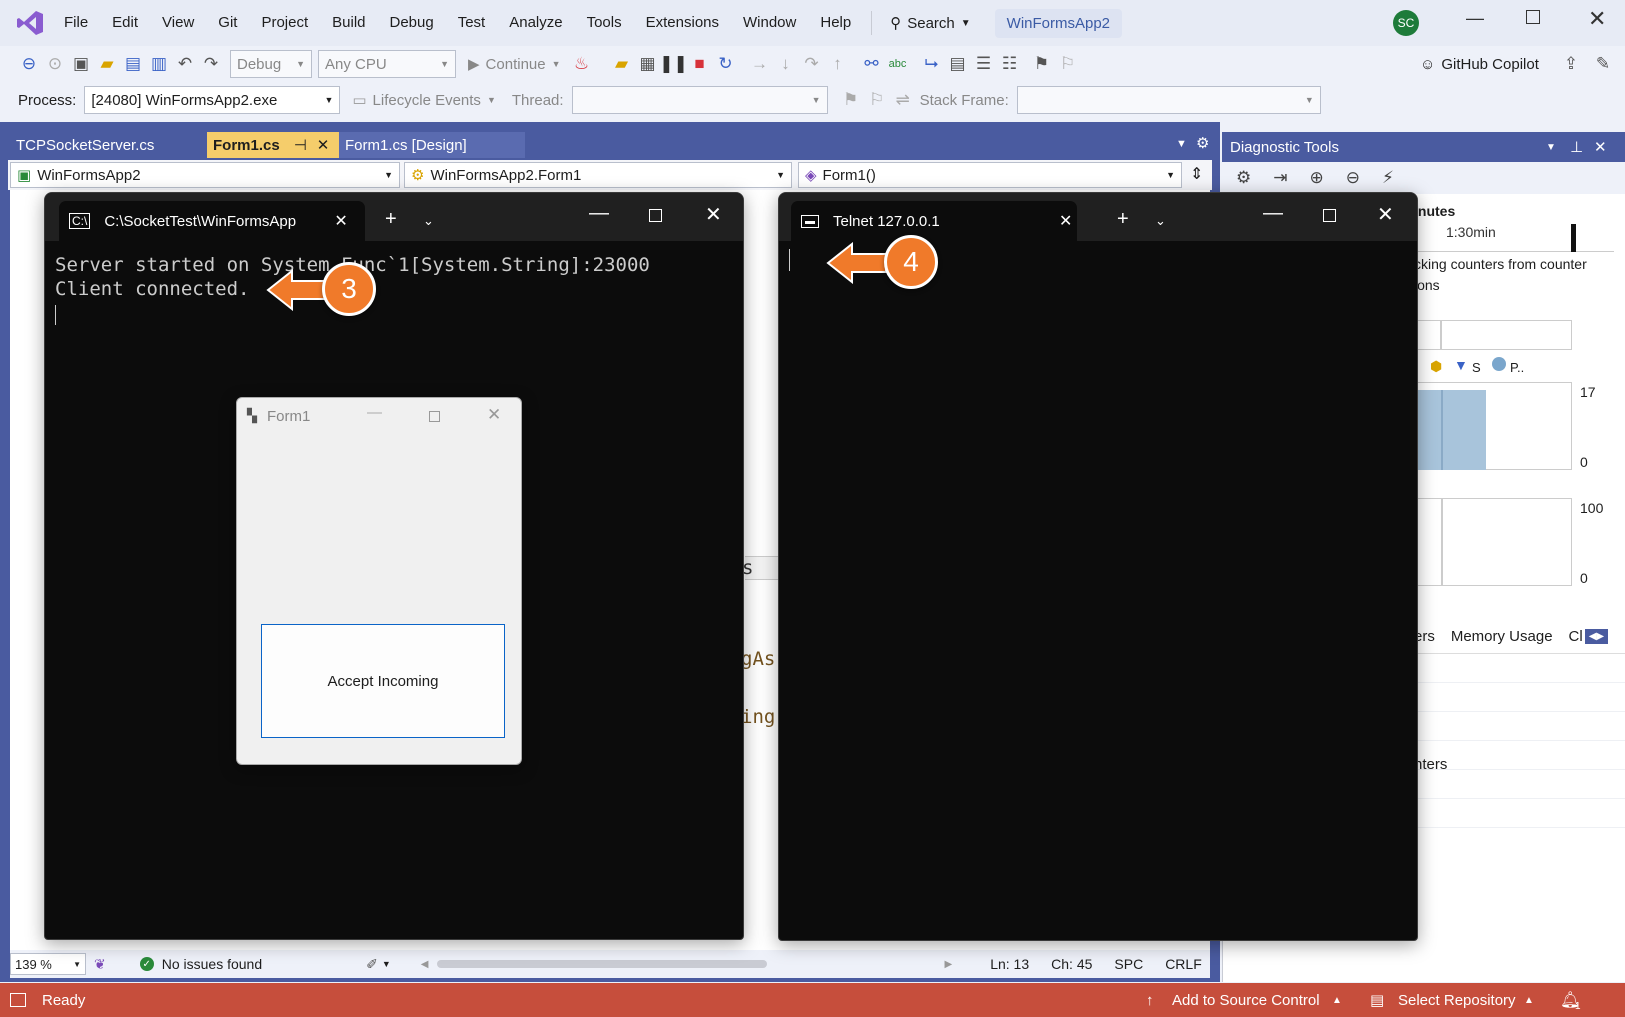 The height and width of the screenshot is (1017, 1625). Describe the element at coordinates (835, 23) in the screenshot. I see `menu-item-help: Help` at that location.